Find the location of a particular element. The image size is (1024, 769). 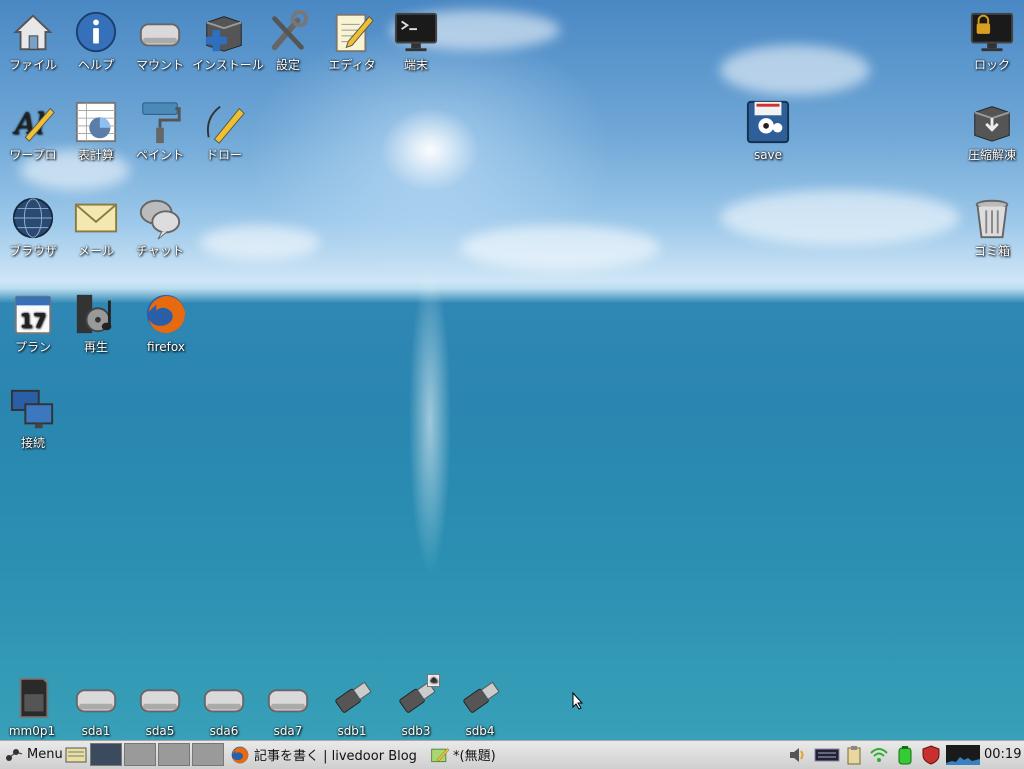

icon-label: sdb3 is located at coordinates (416, 731).